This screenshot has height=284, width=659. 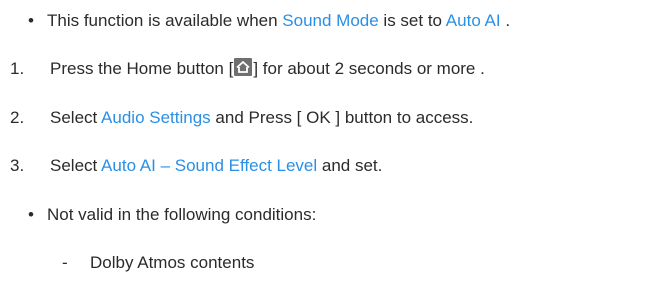 What do you see at coordinates (17, 117) in the screenshot?
I see `step-number: 2.` at bounding box center [17, 117].